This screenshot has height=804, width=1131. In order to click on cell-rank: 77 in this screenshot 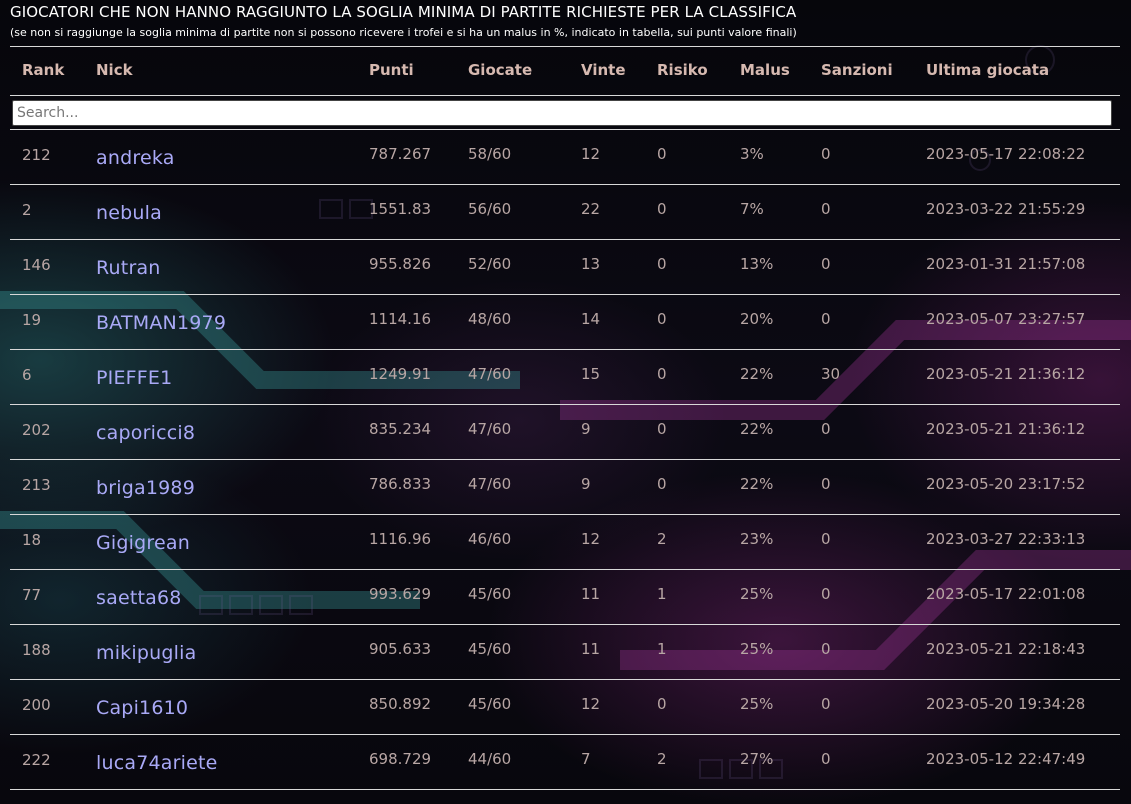, I will do `click(32, 595)`.